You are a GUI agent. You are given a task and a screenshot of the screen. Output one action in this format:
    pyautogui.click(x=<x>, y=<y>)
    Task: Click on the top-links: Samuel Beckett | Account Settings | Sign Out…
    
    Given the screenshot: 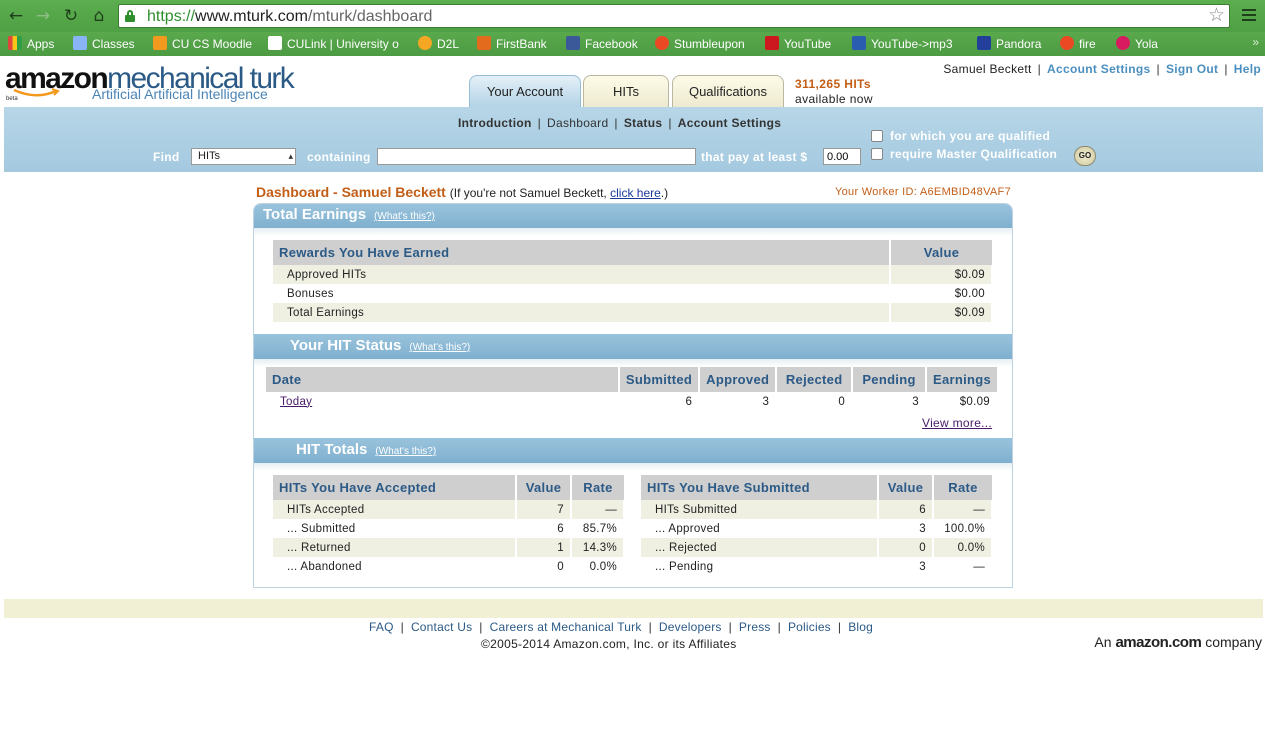 What is the action you would take?
    pyautogui.click(x=1102, y=69)
    